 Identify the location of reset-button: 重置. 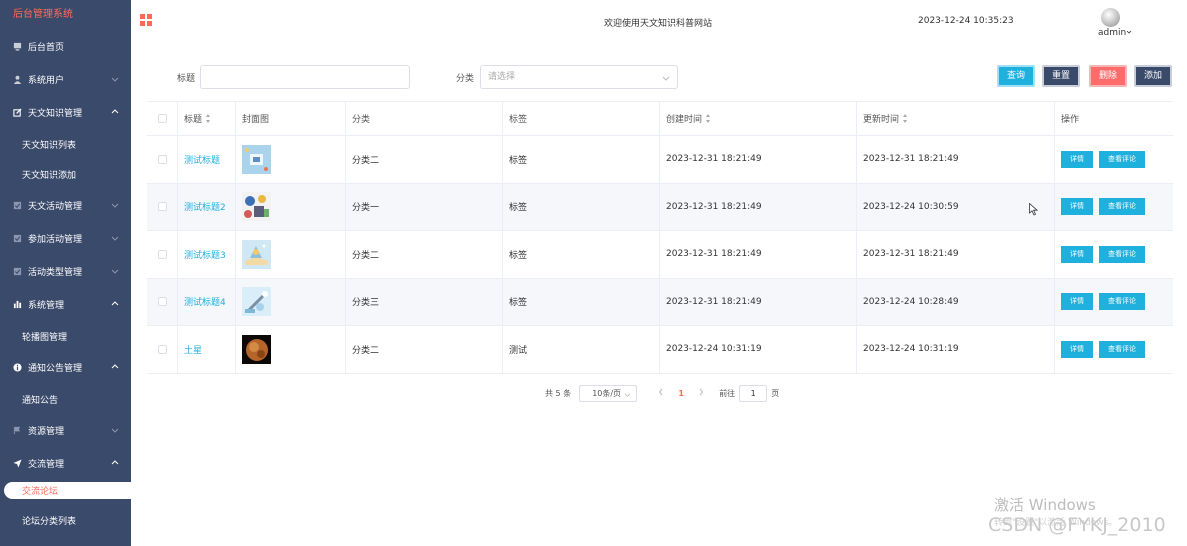
(1061, 76).